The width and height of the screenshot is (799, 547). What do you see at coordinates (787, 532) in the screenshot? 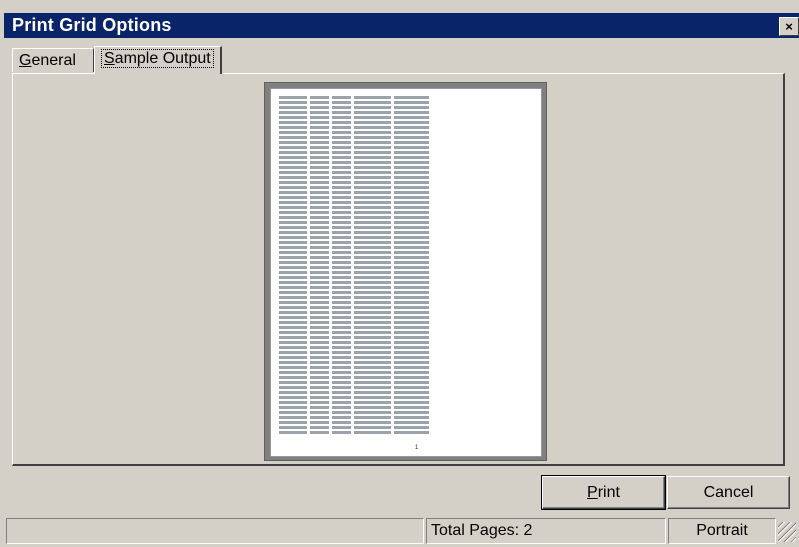
I see `resize-grip` at bounding box center [787, 532].